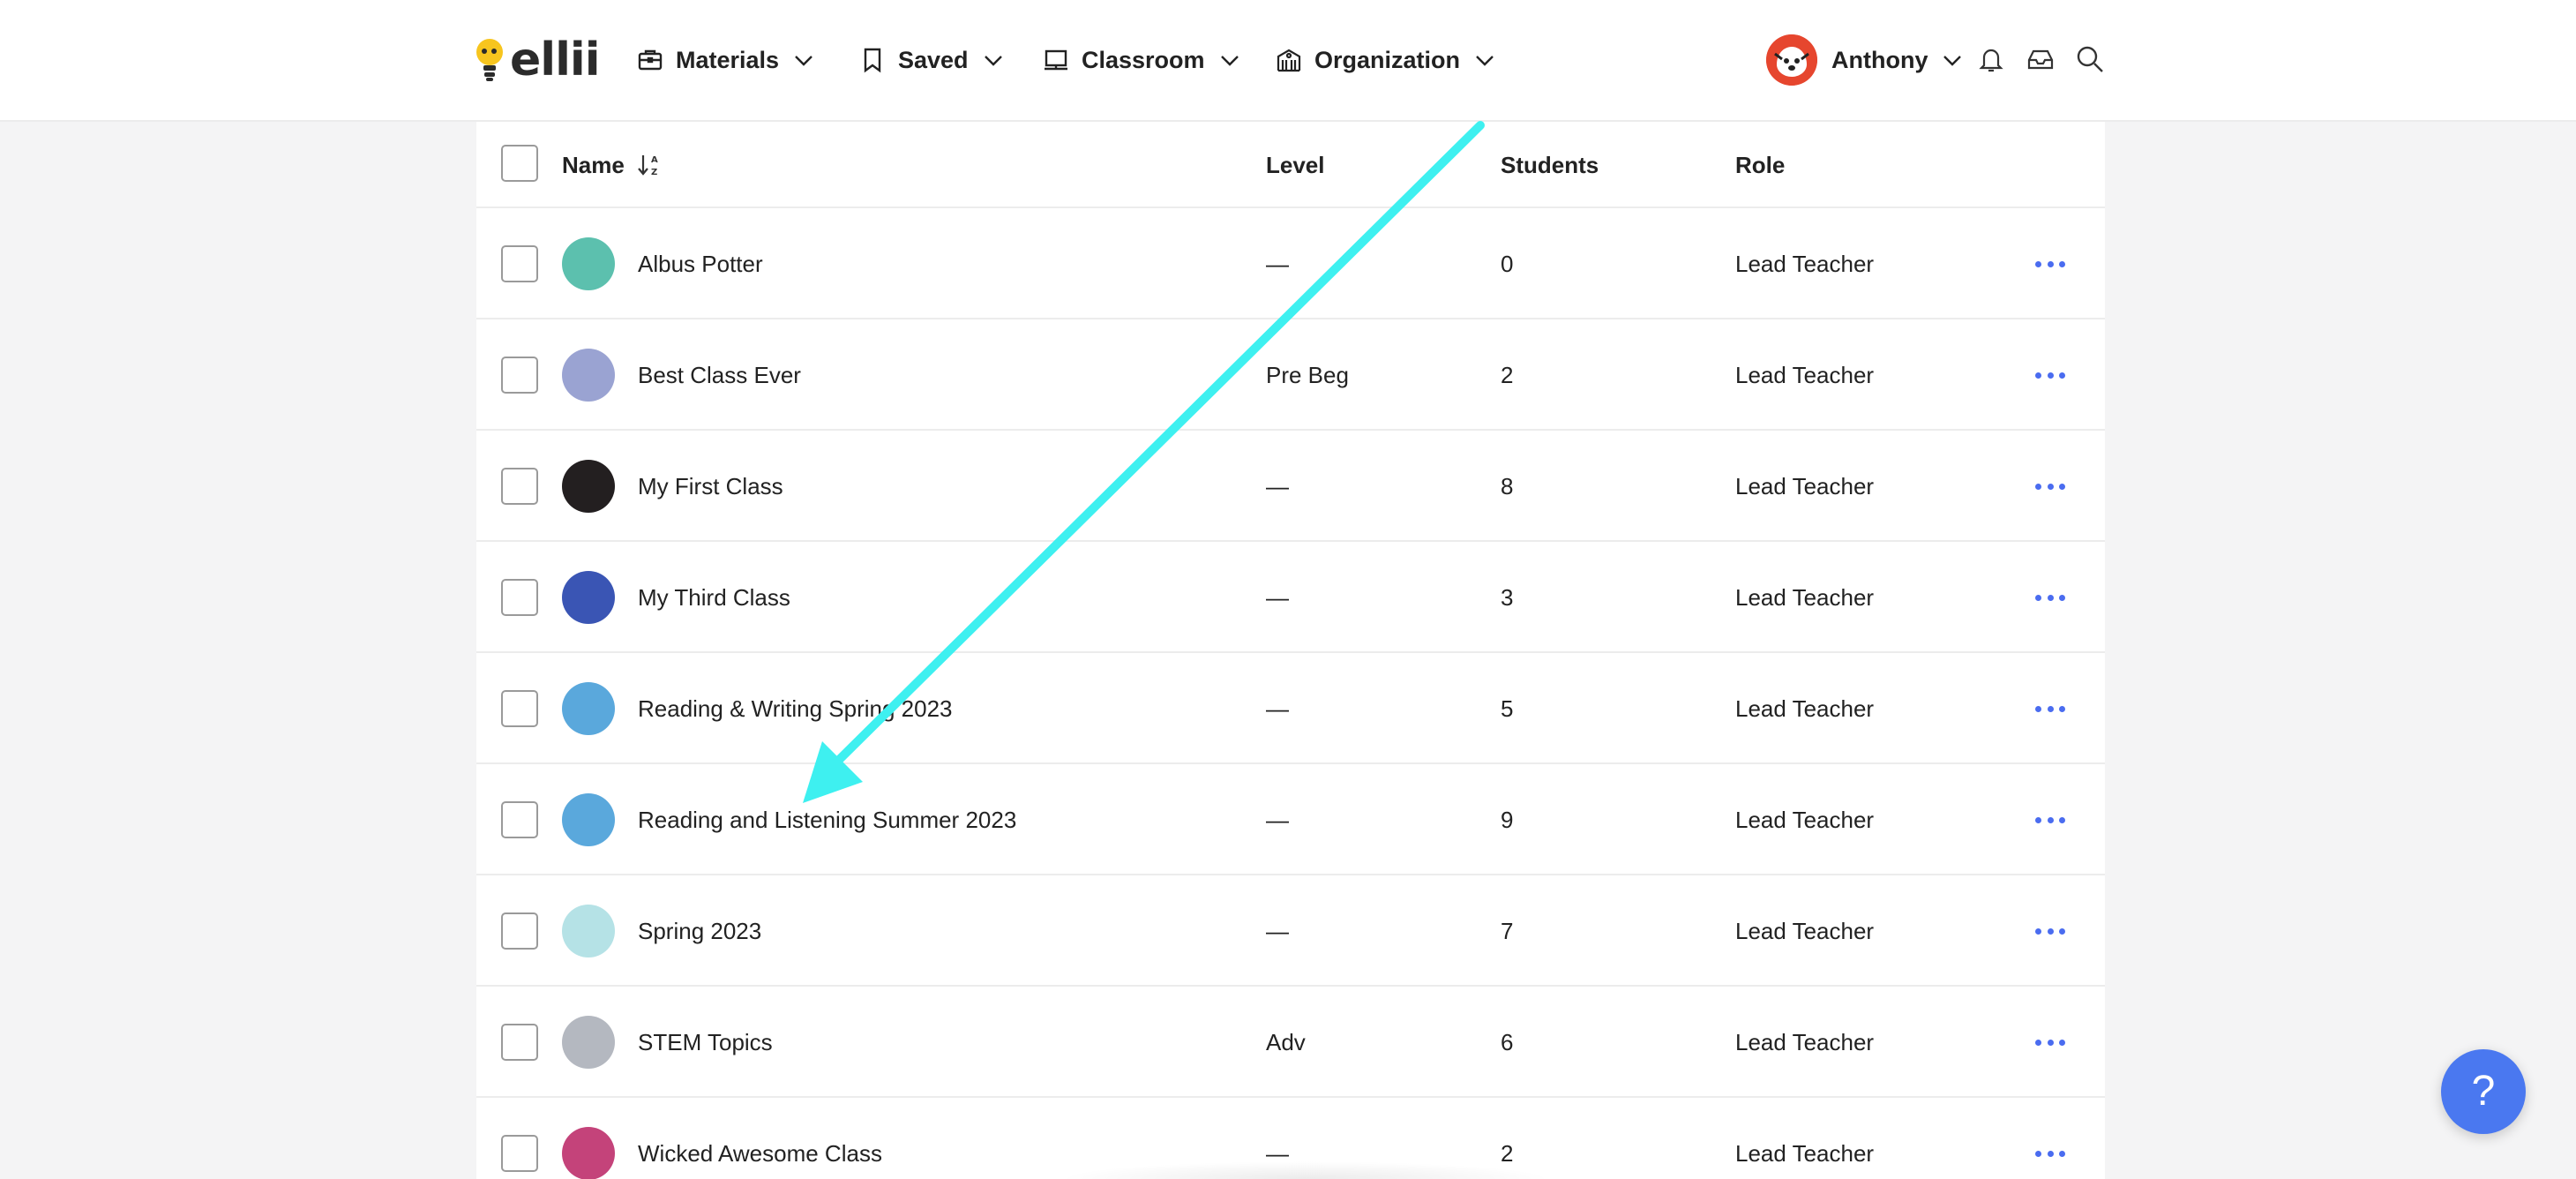 This screenshot has width=2576, height=1179. Describe the element at coordinates (1507, 820) in the screenshot. I see `class-students: 9` at that location.